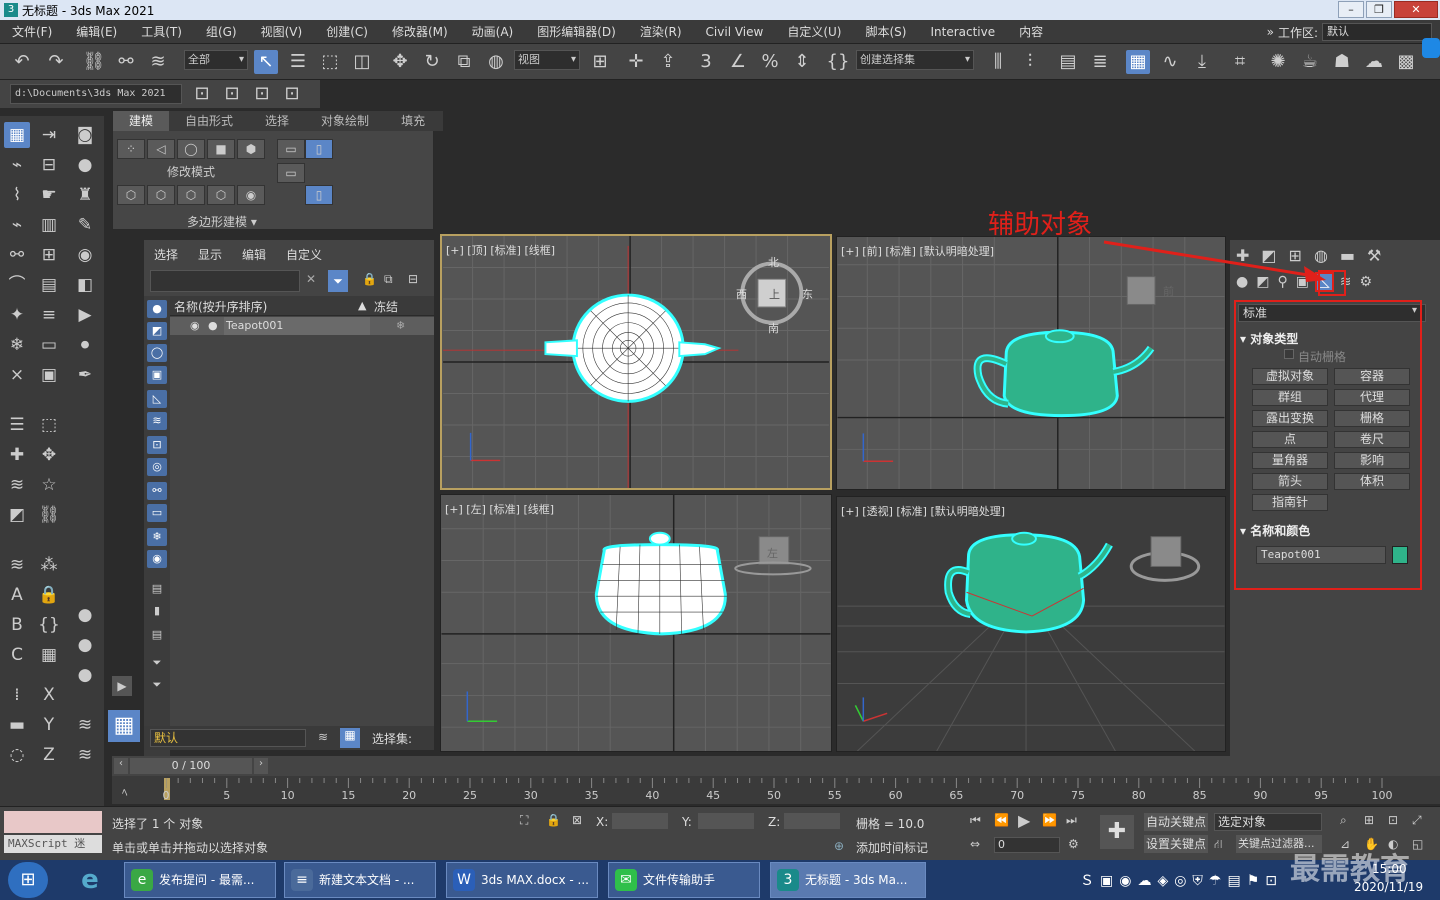 This screenshot has width=1440, height=900. What do you see at coordinates (17, 165) in the screenshot?
I see `lasso-tool-icon: ⌁` at bounding box center [17, 165].